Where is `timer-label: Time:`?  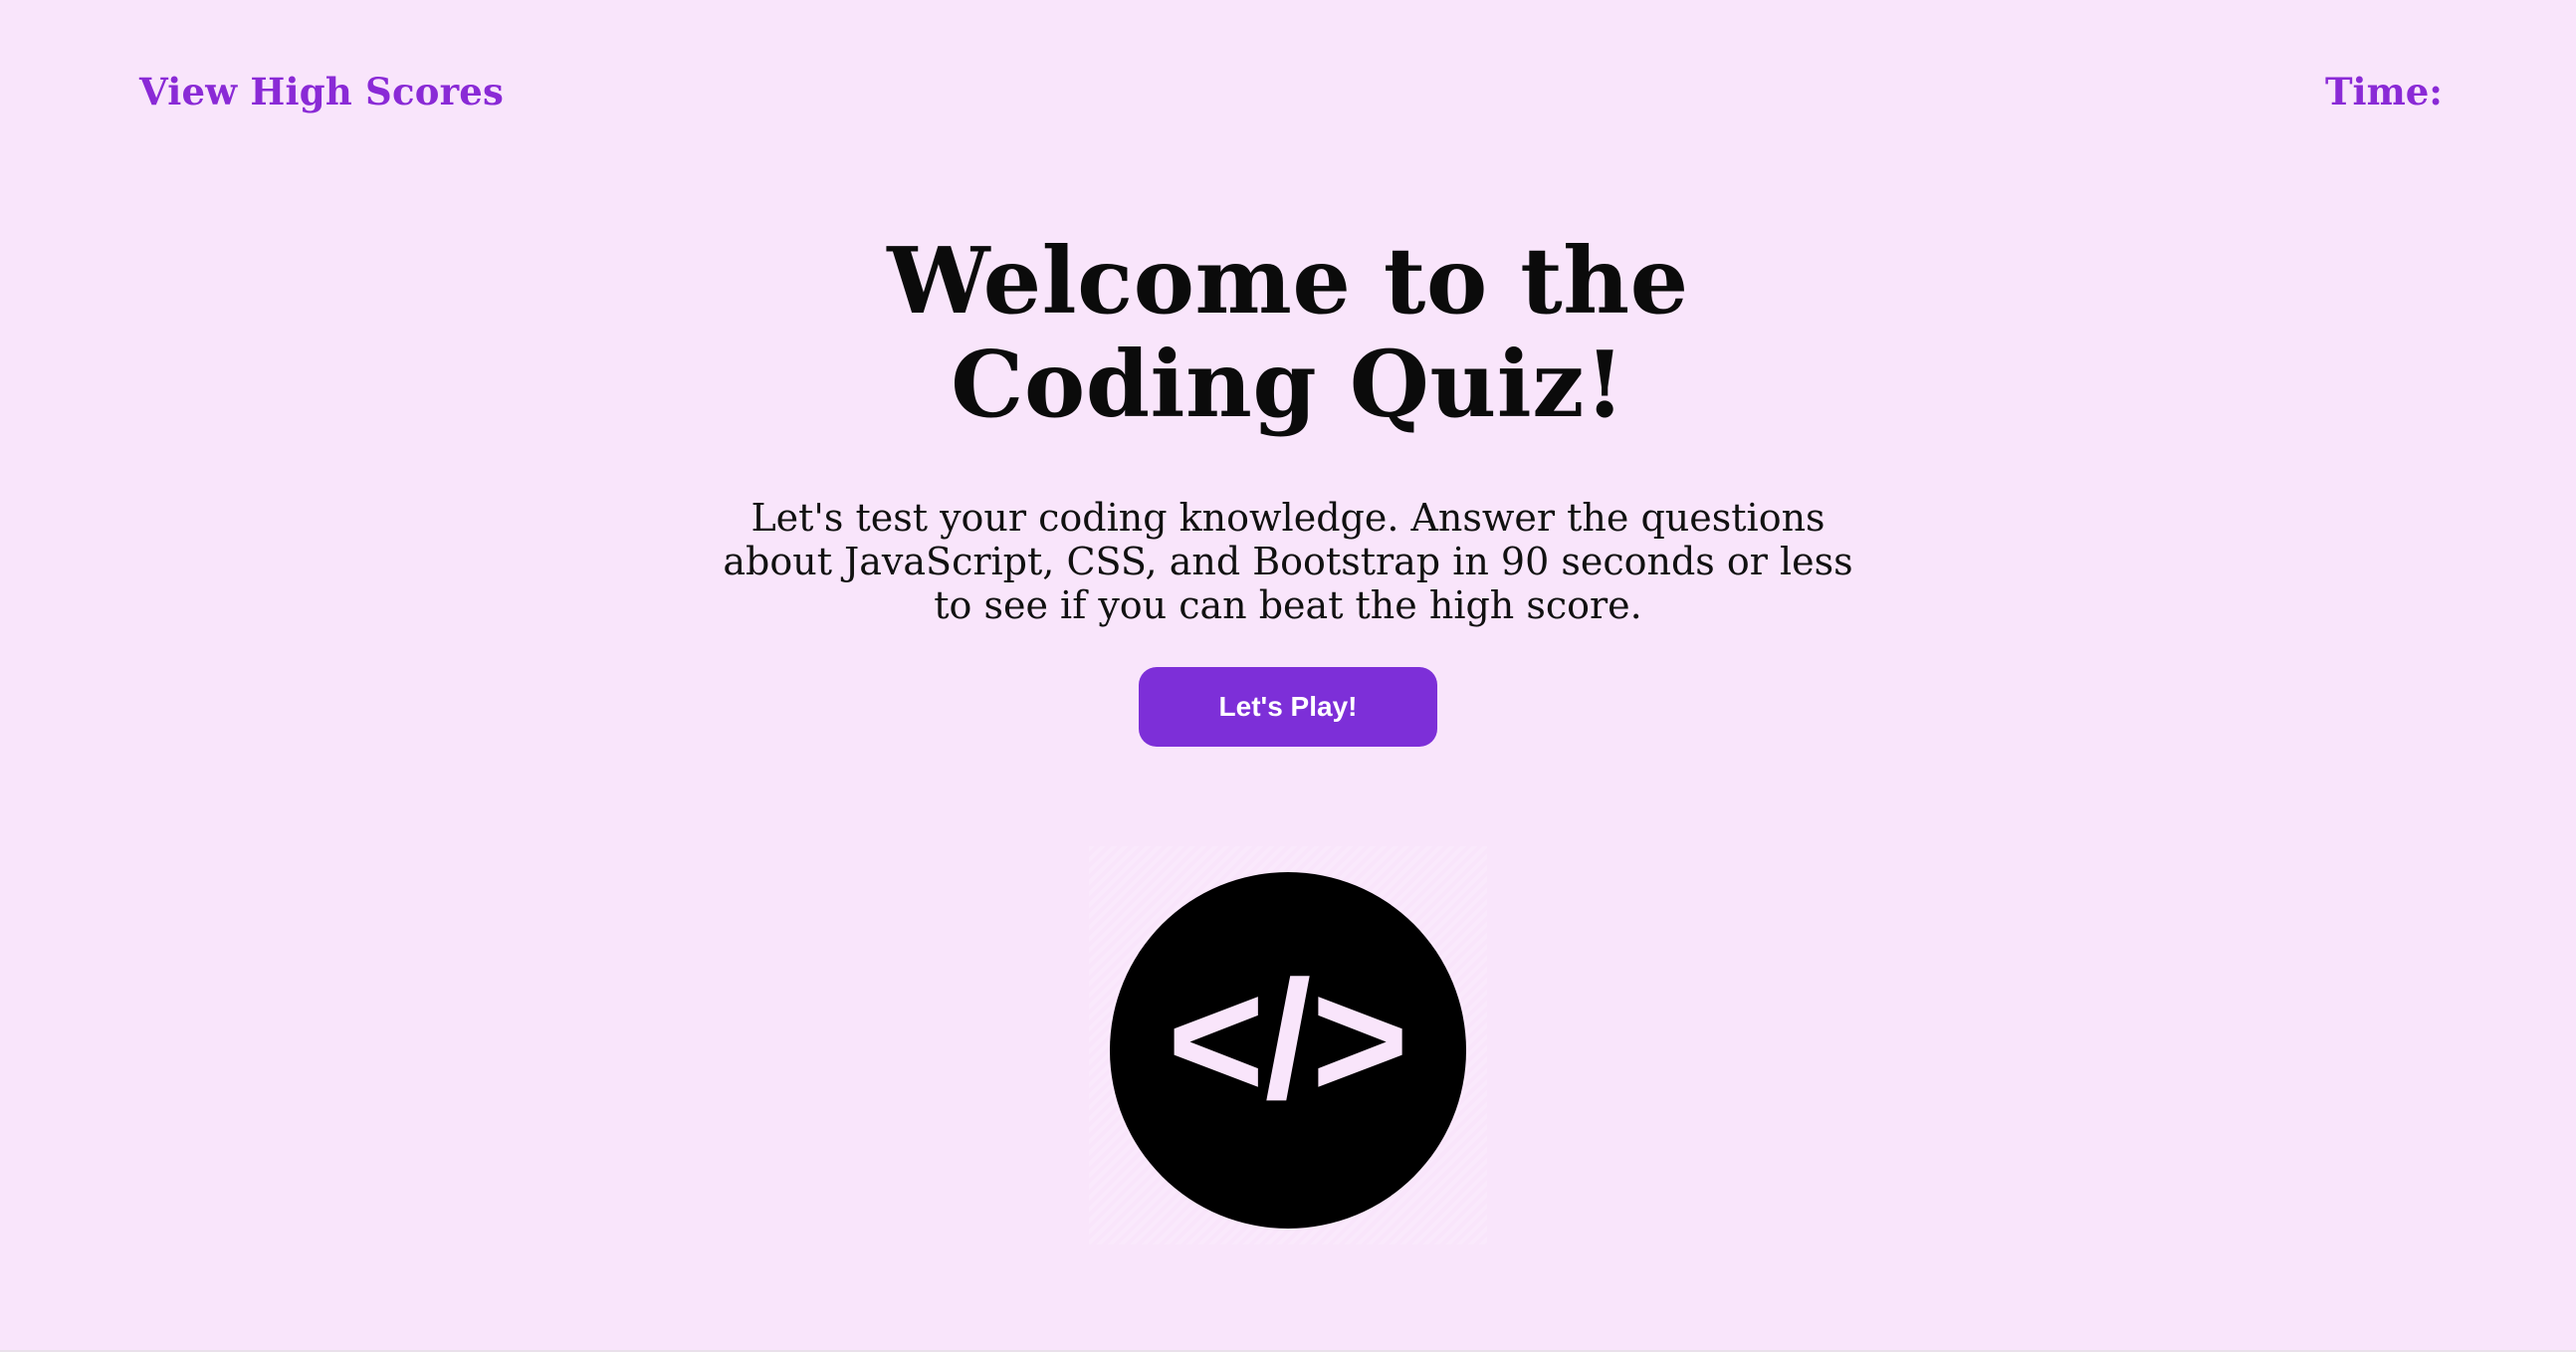
timer-label: Time: is located at coordinates (2384, 91).